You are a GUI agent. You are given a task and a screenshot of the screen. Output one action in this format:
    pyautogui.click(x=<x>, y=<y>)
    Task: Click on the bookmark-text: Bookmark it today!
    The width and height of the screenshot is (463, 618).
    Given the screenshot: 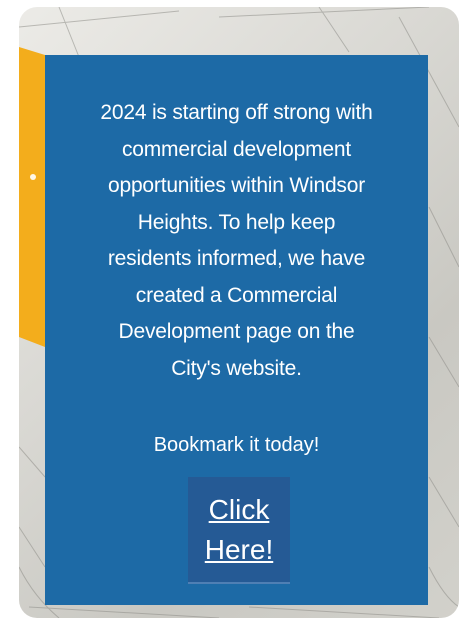 What is the action you would take?
    pyautogui.click(x=236, y=445)
    